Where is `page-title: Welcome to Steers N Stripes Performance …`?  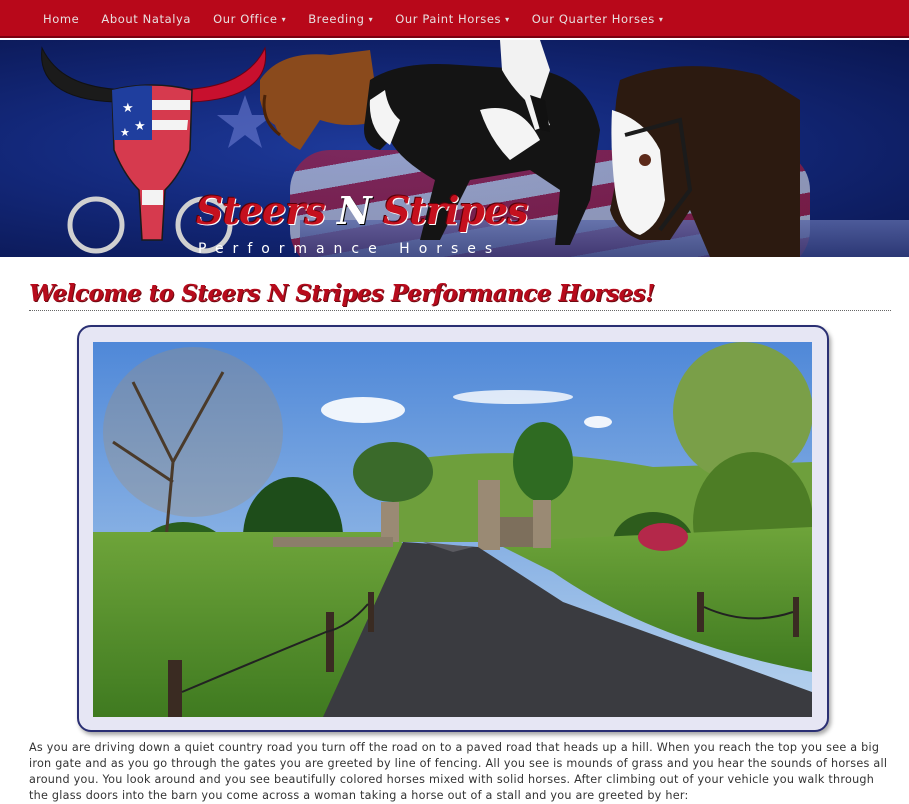 page-title: Welcome to Steers N Stripes Performance … is located at coordinates (342, 293).